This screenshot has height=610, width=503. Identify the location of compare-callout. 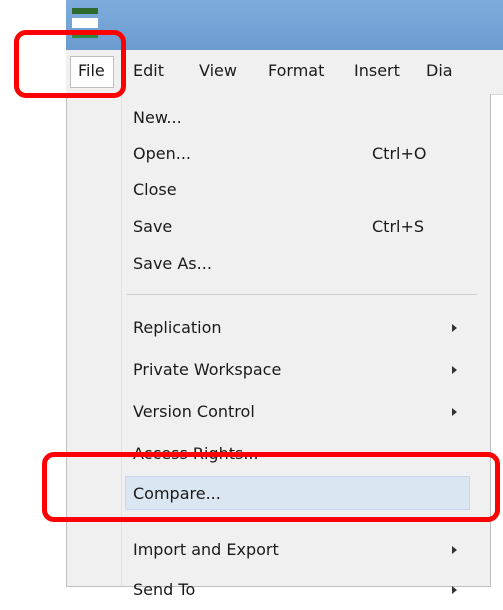
(271, 487).